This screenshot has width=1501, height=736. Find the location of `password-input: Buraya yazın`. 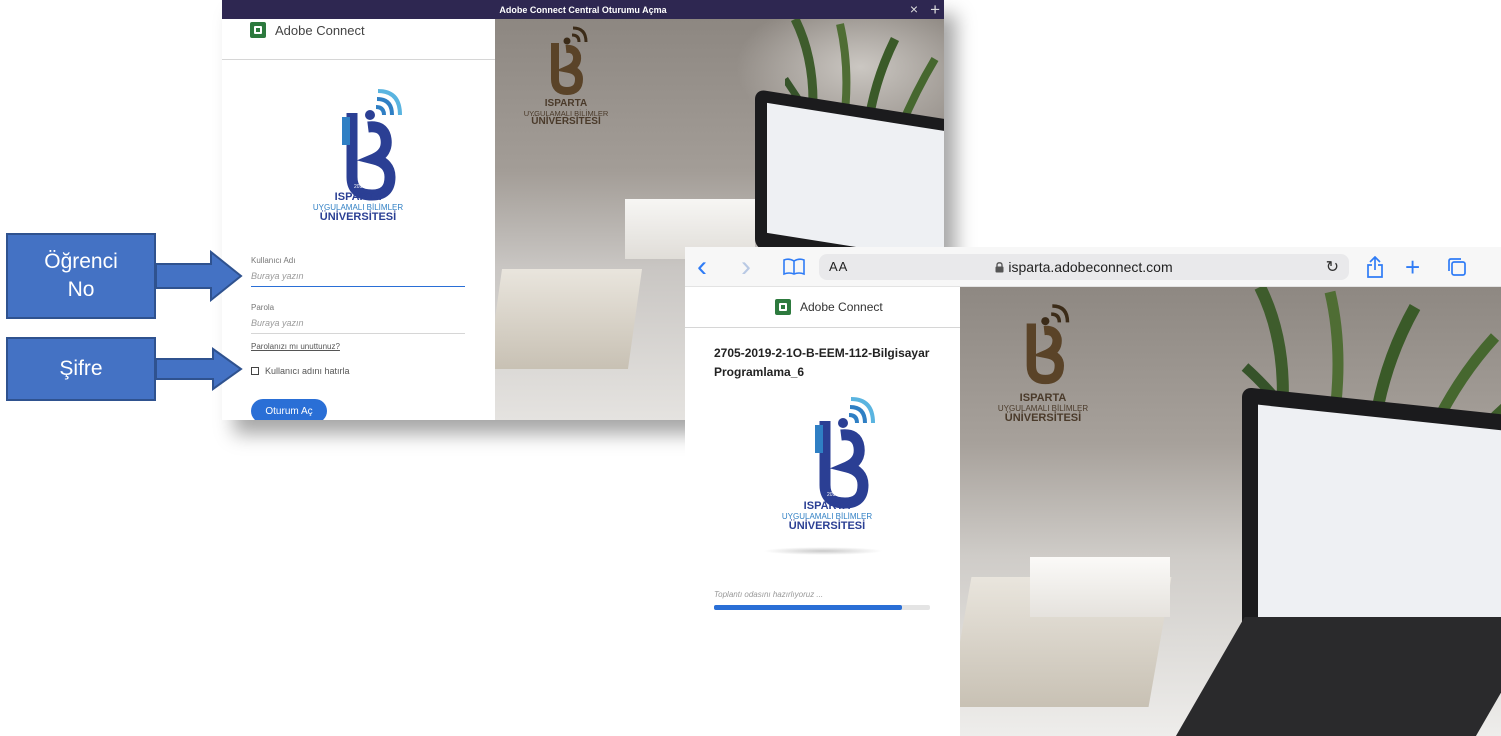

password-input: Buraya yazın is located at coordinates (277, 323).